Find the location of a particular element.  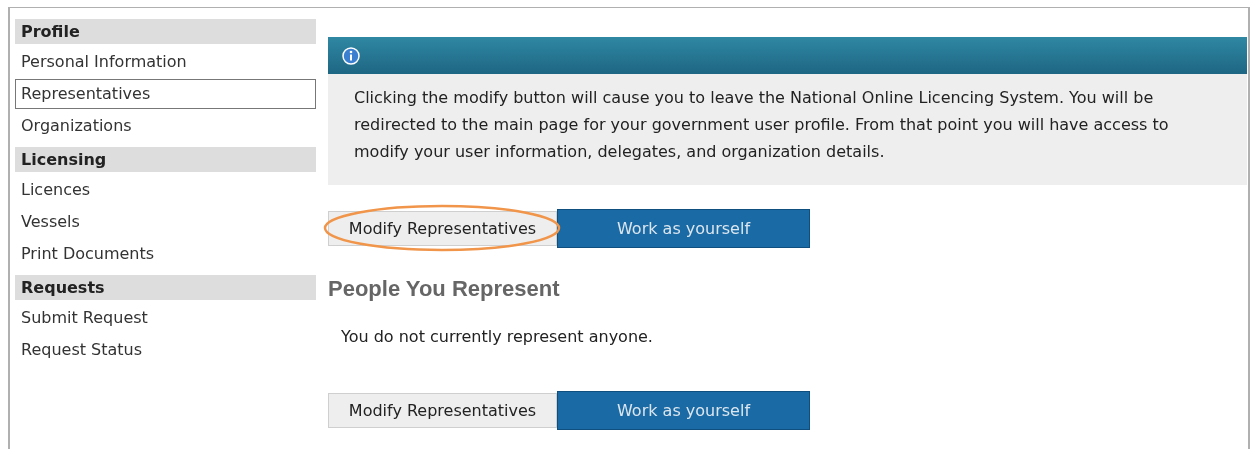

sidebar-link: Licences is located at coordinates (165, 190).